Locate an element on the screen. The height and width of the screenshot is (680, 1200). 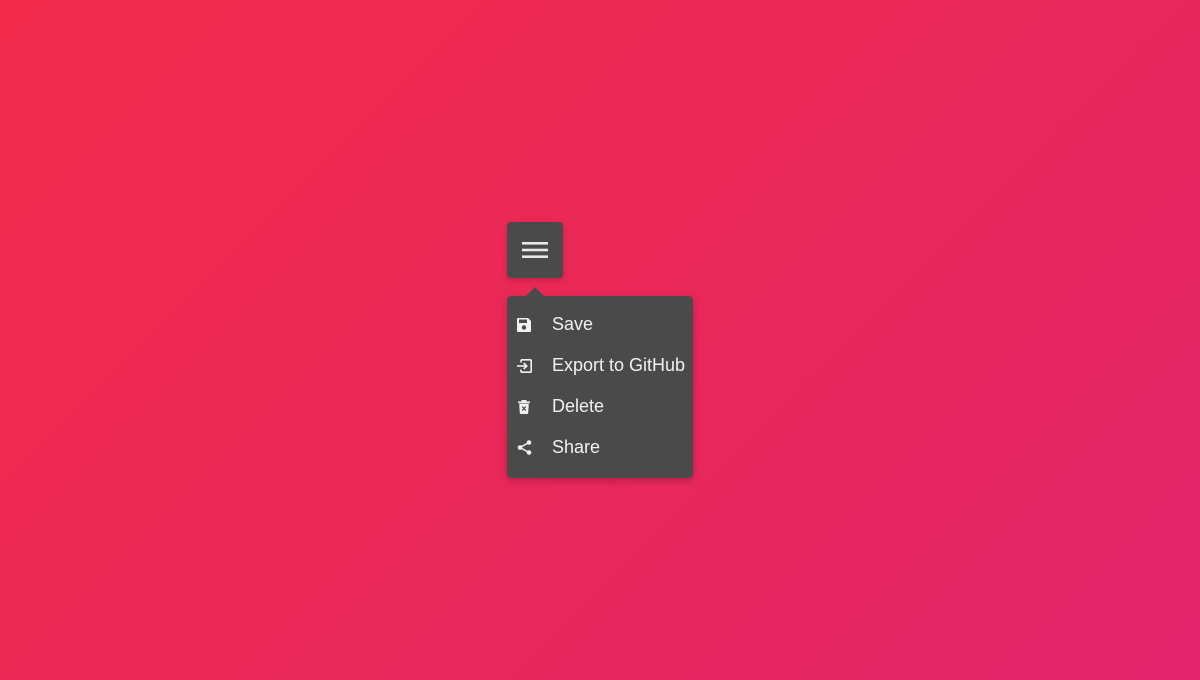
menu-item-delete: Delete is located at coordinates (600, 406).